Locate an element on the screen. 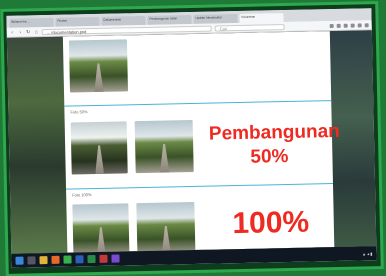  explorer-icon is located at coordinates (43, 260).